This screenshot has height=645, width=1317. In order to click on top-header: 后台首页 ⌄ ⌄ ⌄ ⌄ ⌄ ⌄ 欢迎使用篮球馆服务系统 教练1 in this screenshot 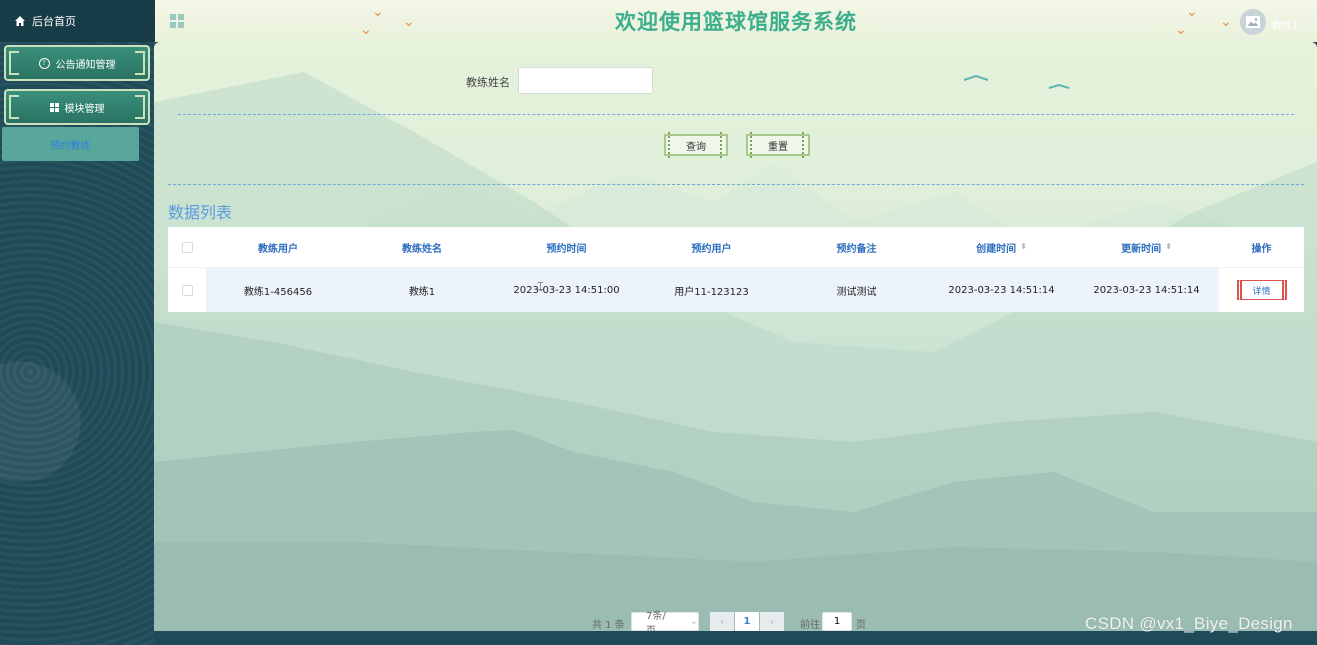, I will do `click(658, 21)`.